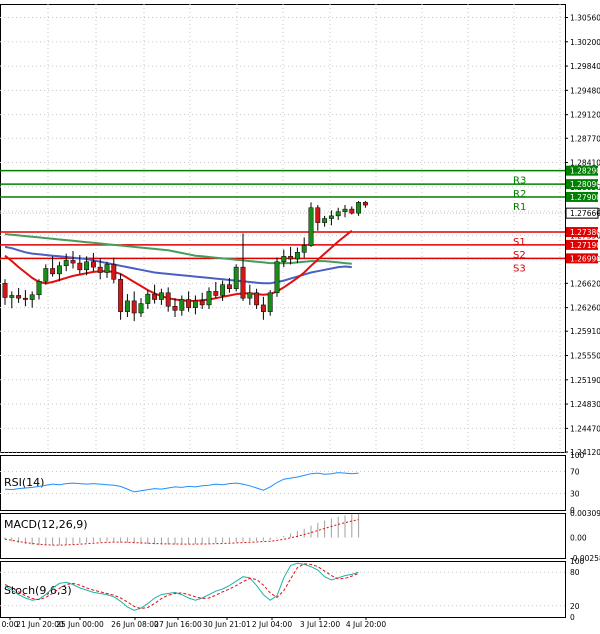 The width and height of the screenshot is (600, 634). Describe the element at coordinates (585, 513) in the screenshot. I see `macd-tick-label: 0.003093` at that location.